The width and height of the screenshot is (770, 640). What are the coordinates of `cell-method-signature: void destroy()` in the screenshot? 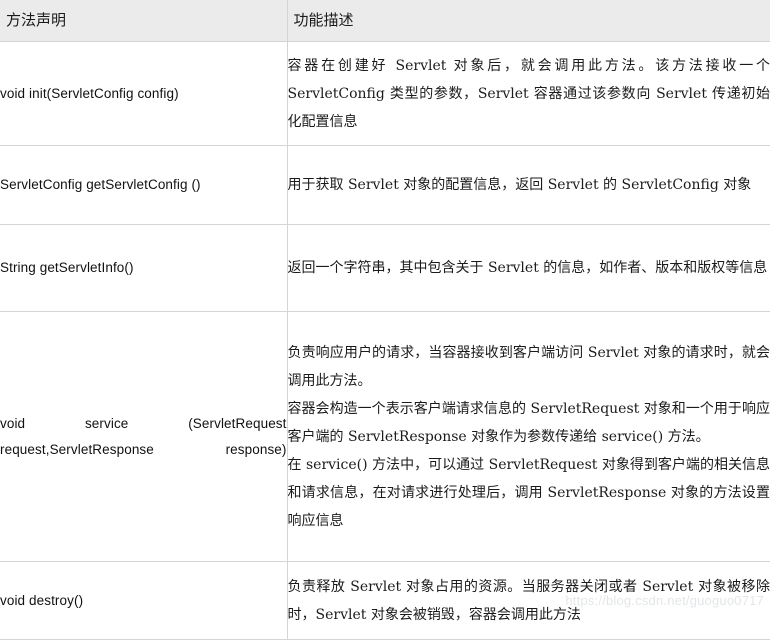 It's located at (143, 601).